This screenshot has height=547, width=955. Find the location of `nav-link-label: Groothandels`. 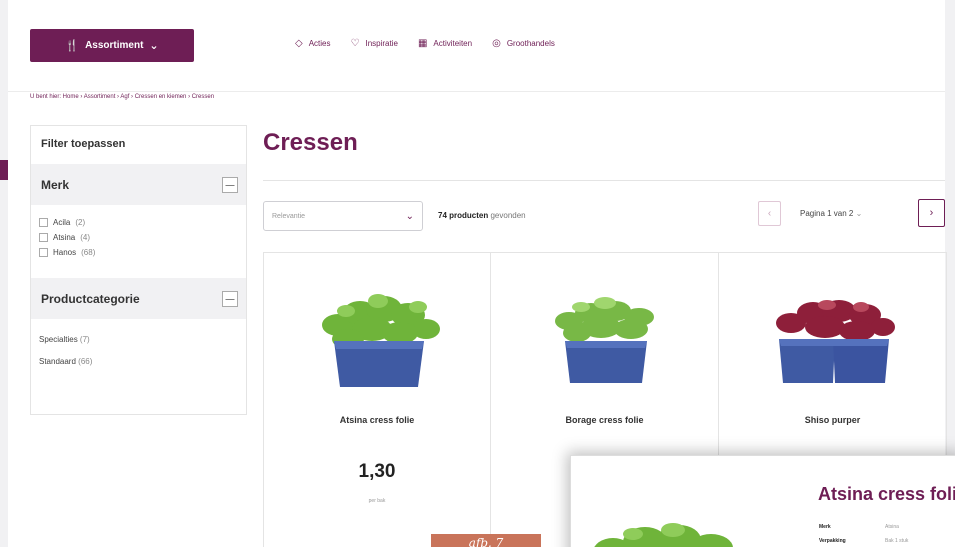

nav-link-label: Groothandels is located at coordinates (530, 43).